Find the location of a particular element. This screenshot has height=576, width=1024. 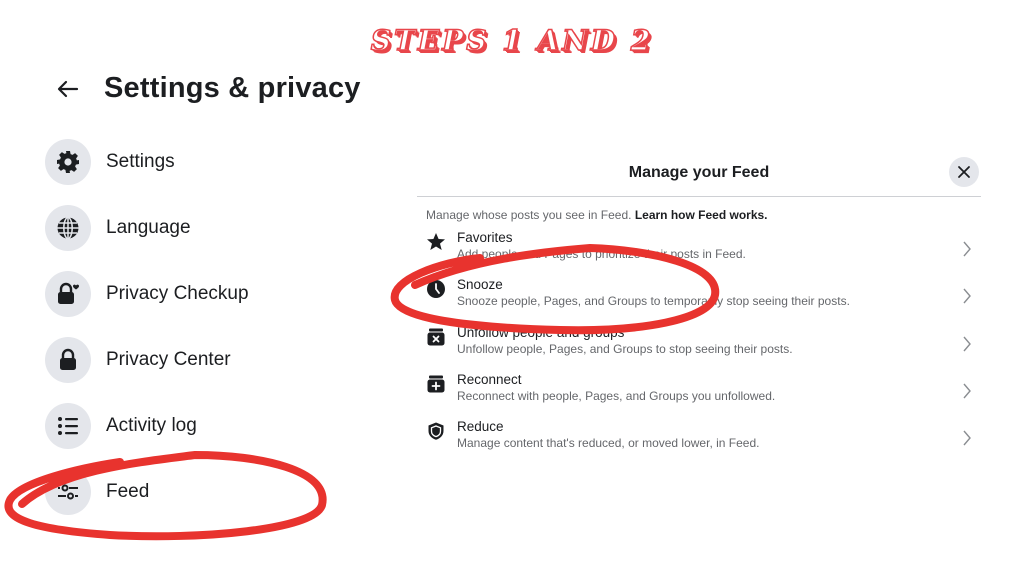

sidebar-item-language: Language is located at coordinates (147, 228).